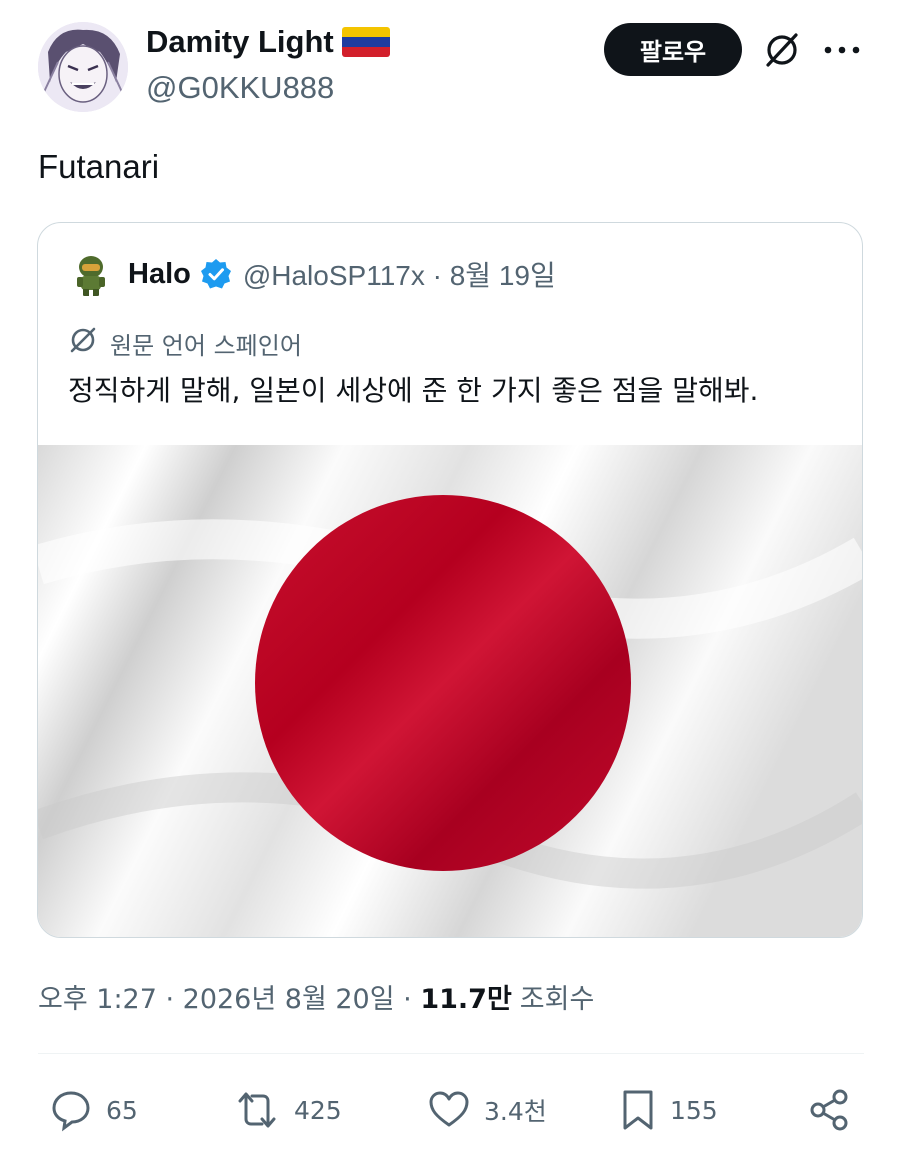 Image resolution: width=900 pixels, height=1150 pixels. Describe the element at coordinates (638, 1110) in the screenshot. I see `bookmark-icon` at that location.